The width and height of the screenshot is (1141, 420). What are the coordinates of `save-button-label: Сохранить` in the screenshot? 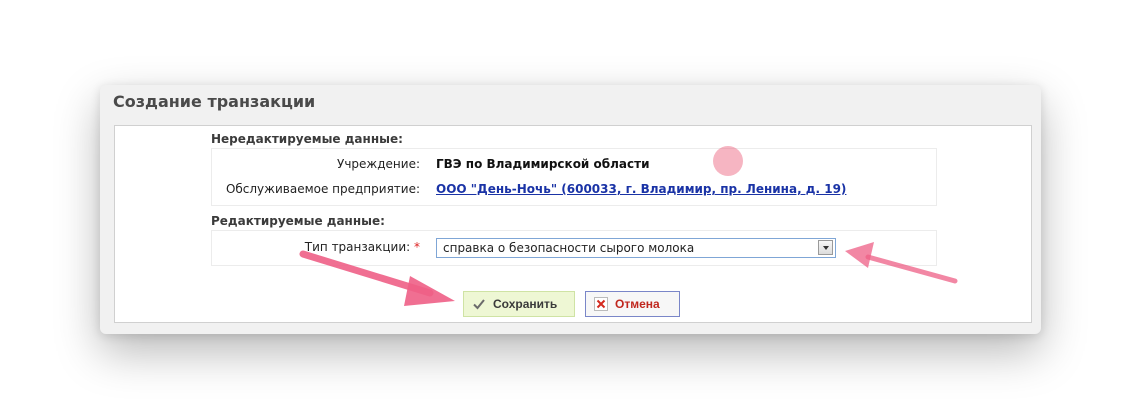 It's located at (525, 304).